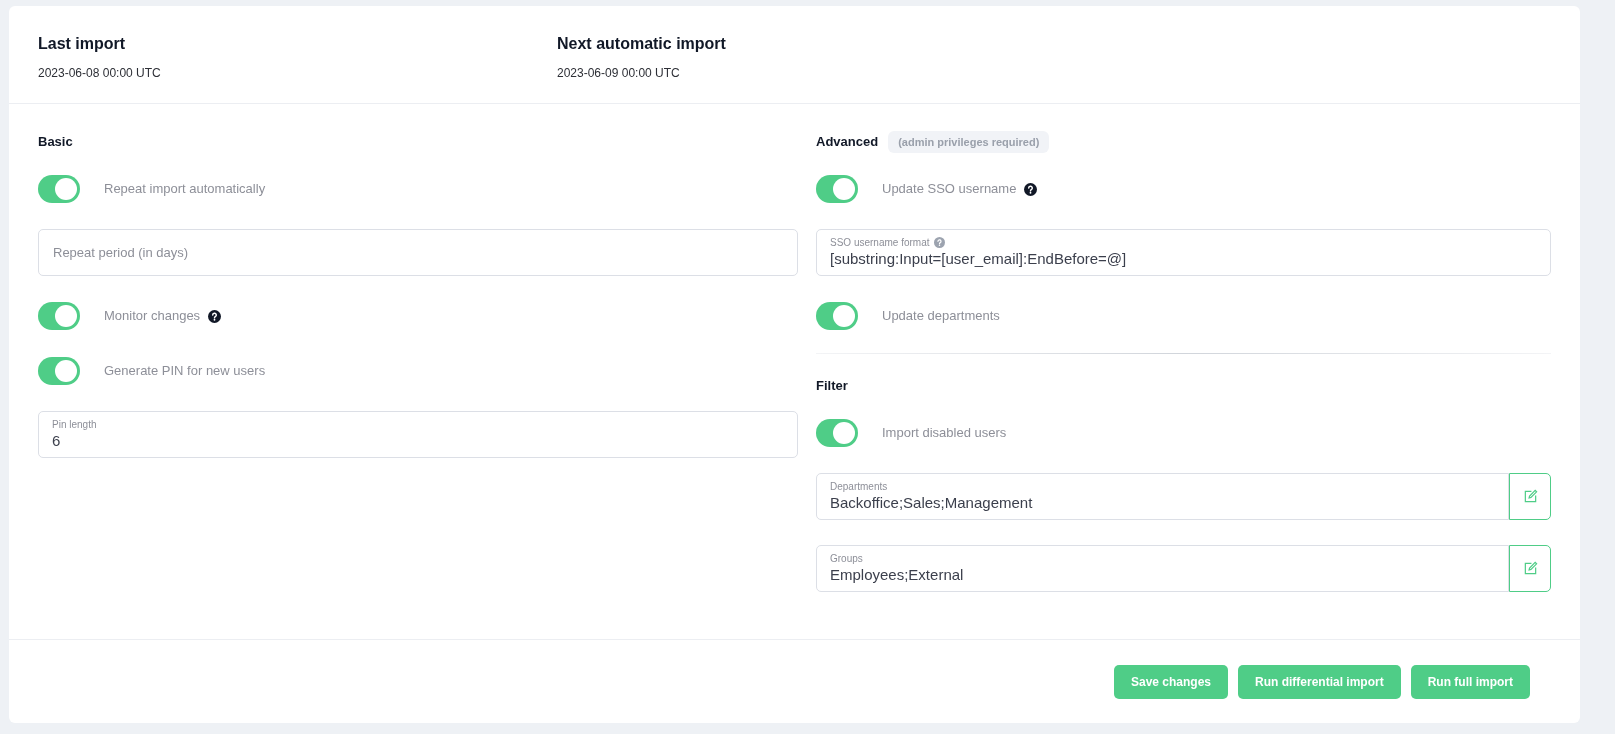 The height and width of the screenshot is (734, 1615). What do you see at coordinates (1183, 252) in the screenshot?
I see `input-field: SSO username format [substring:Input=[user_email]:EndBefore=@]` at bounding box center [1183, 252].